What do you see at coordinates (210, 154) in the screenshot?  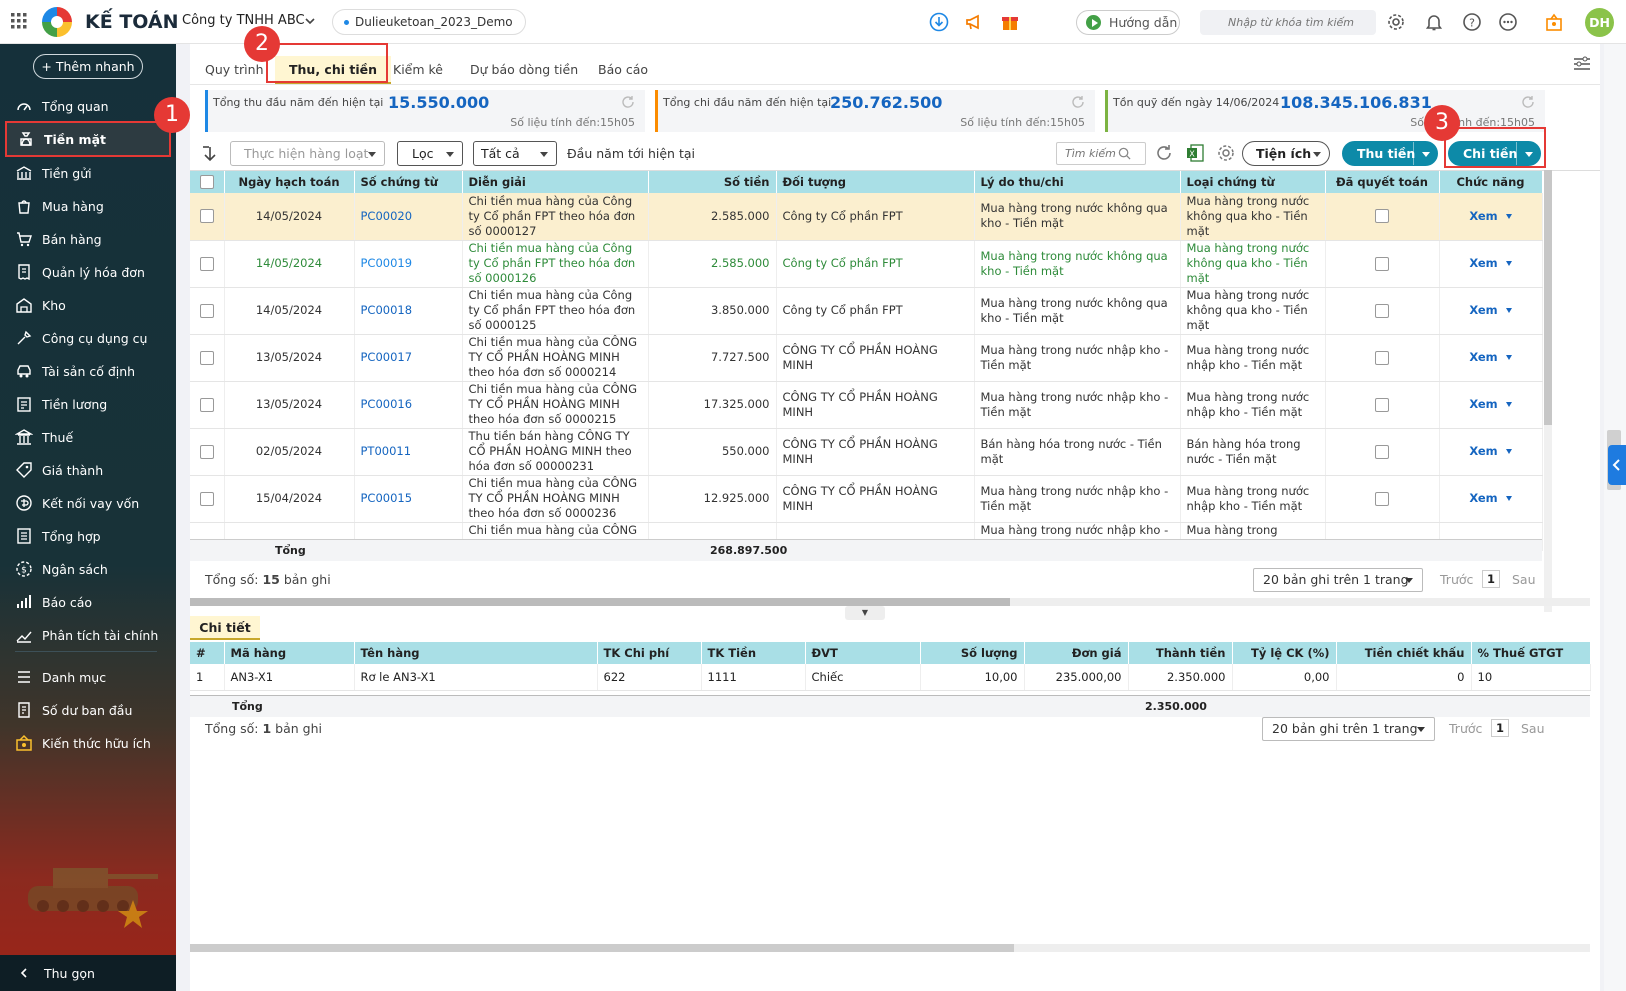 I see `sort-arrow-icon` at bounding box center [210, 154].